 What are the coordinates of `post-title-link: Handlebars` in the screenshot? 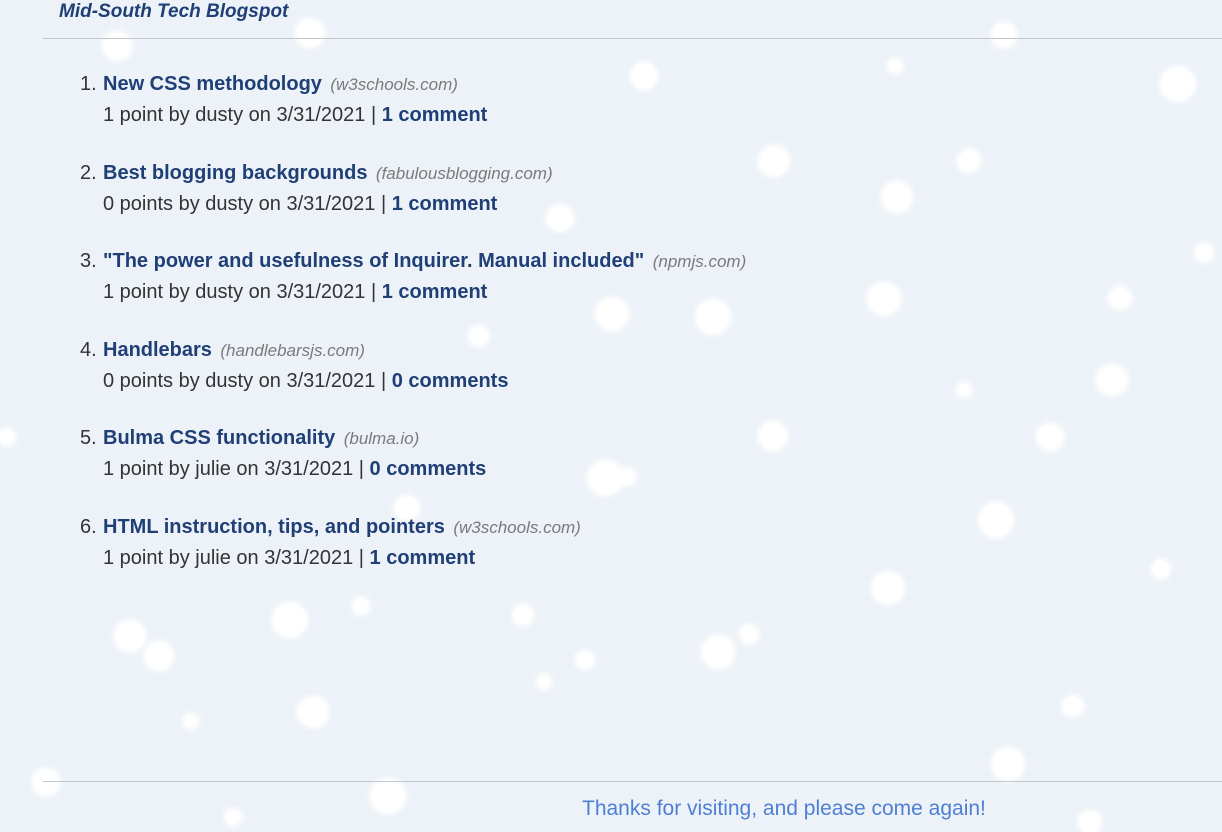 It's located at (157, 350).